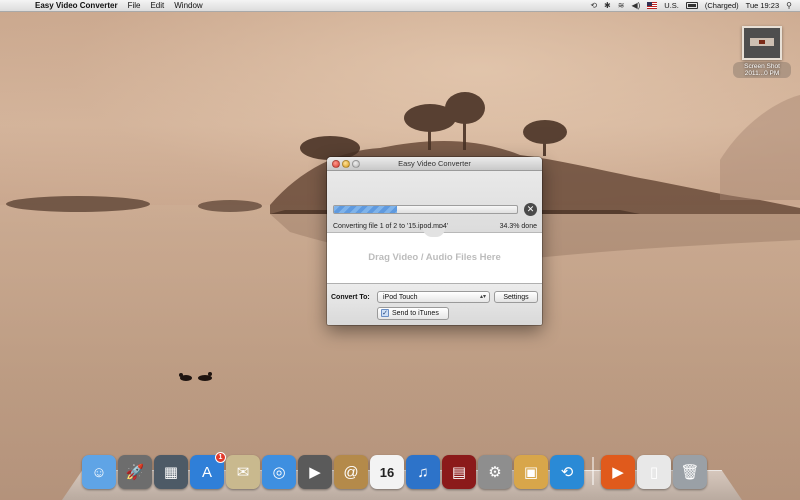 The height and width of the screenshot is (500, 800). What do you see at coordinates (762, 70) in the screenshot?
I see `desktop-file-label: Screen Shot 2011...0 PM` at bounding box center [762, 70].